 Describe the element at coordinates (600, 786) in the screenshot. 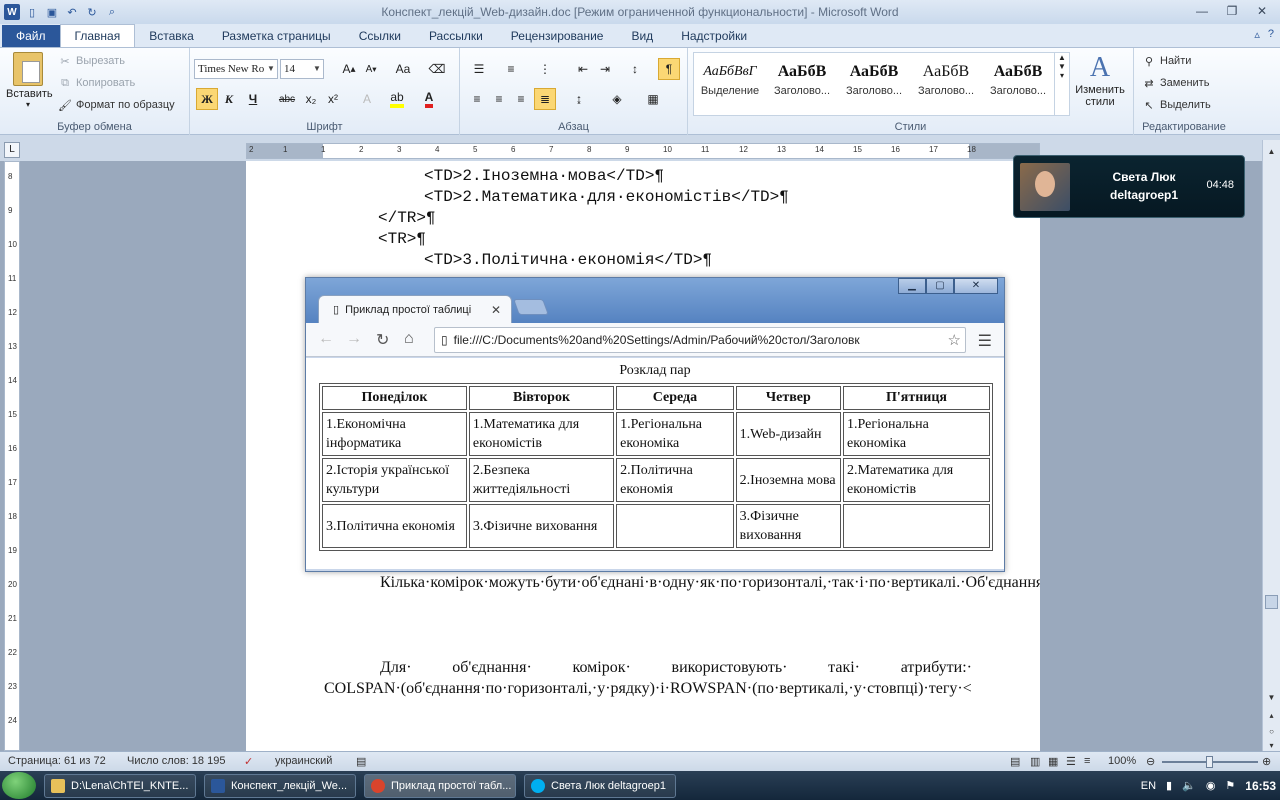

I see `taskbar-button-skype: Света Люк deltagroep1` at that location.